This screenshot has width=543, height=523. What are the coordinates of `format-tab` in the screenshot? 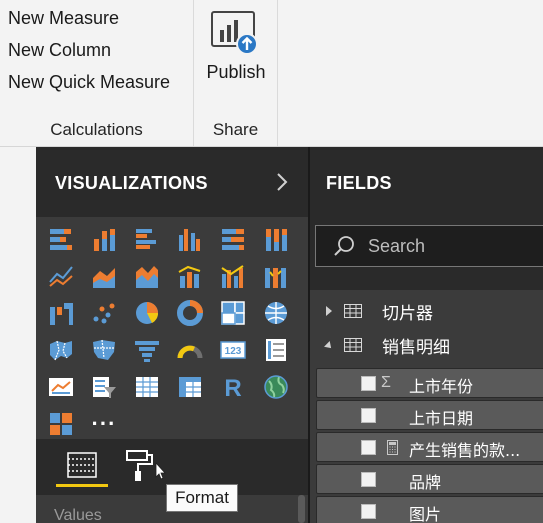 It's located at (146, 467).